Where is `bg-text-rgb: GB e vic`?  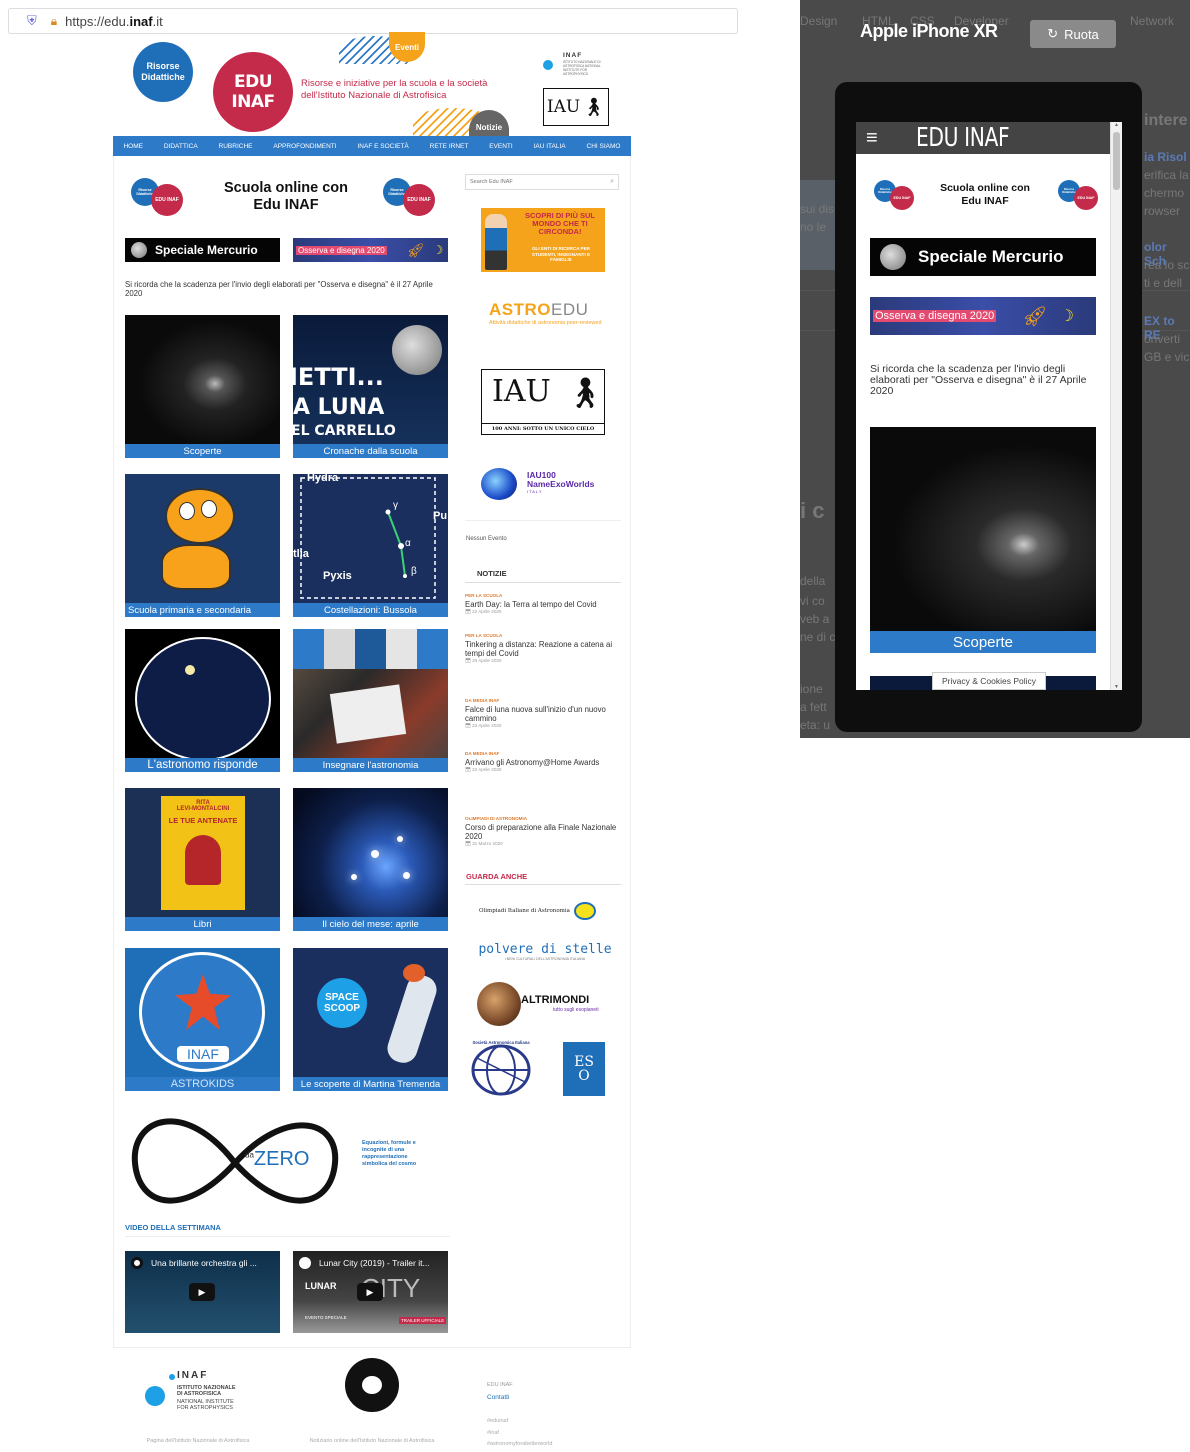 bg-text-rgb: GB e vic is located at coordinates (1167, 357).